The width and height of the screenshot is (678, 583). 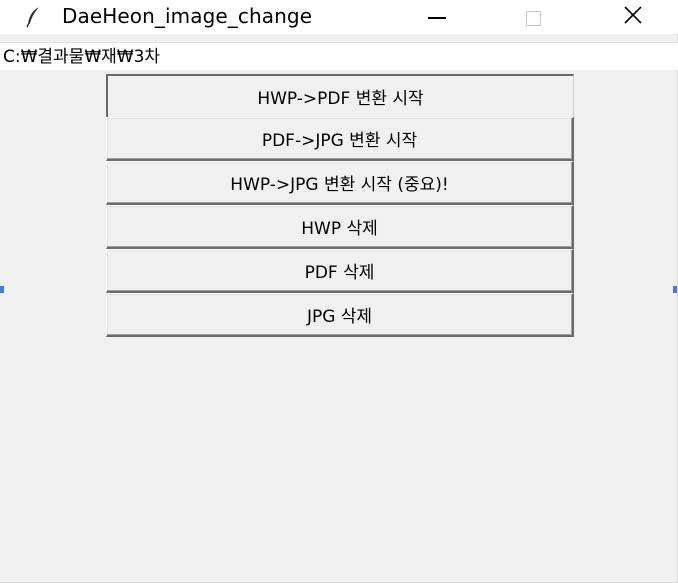 I want to click on hwp-to-jpg-button: HWP->JPG 변환 시작 (중요)!, so click(x=340, y=183).